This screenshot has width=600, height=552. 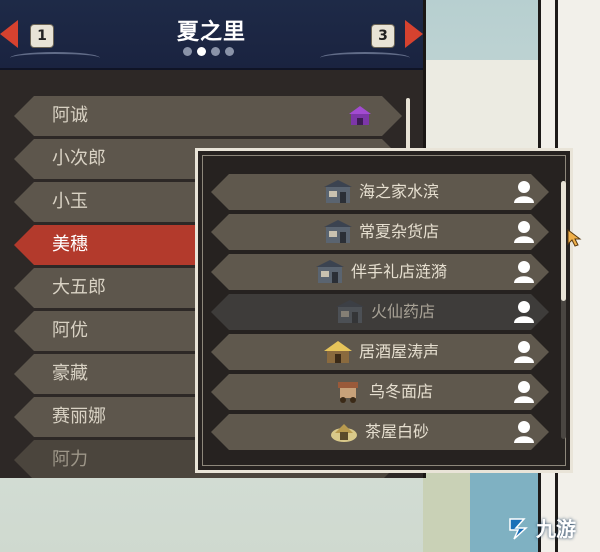 I want to click on shop-name: 常夏杂货店, so click(x=399, y=231).